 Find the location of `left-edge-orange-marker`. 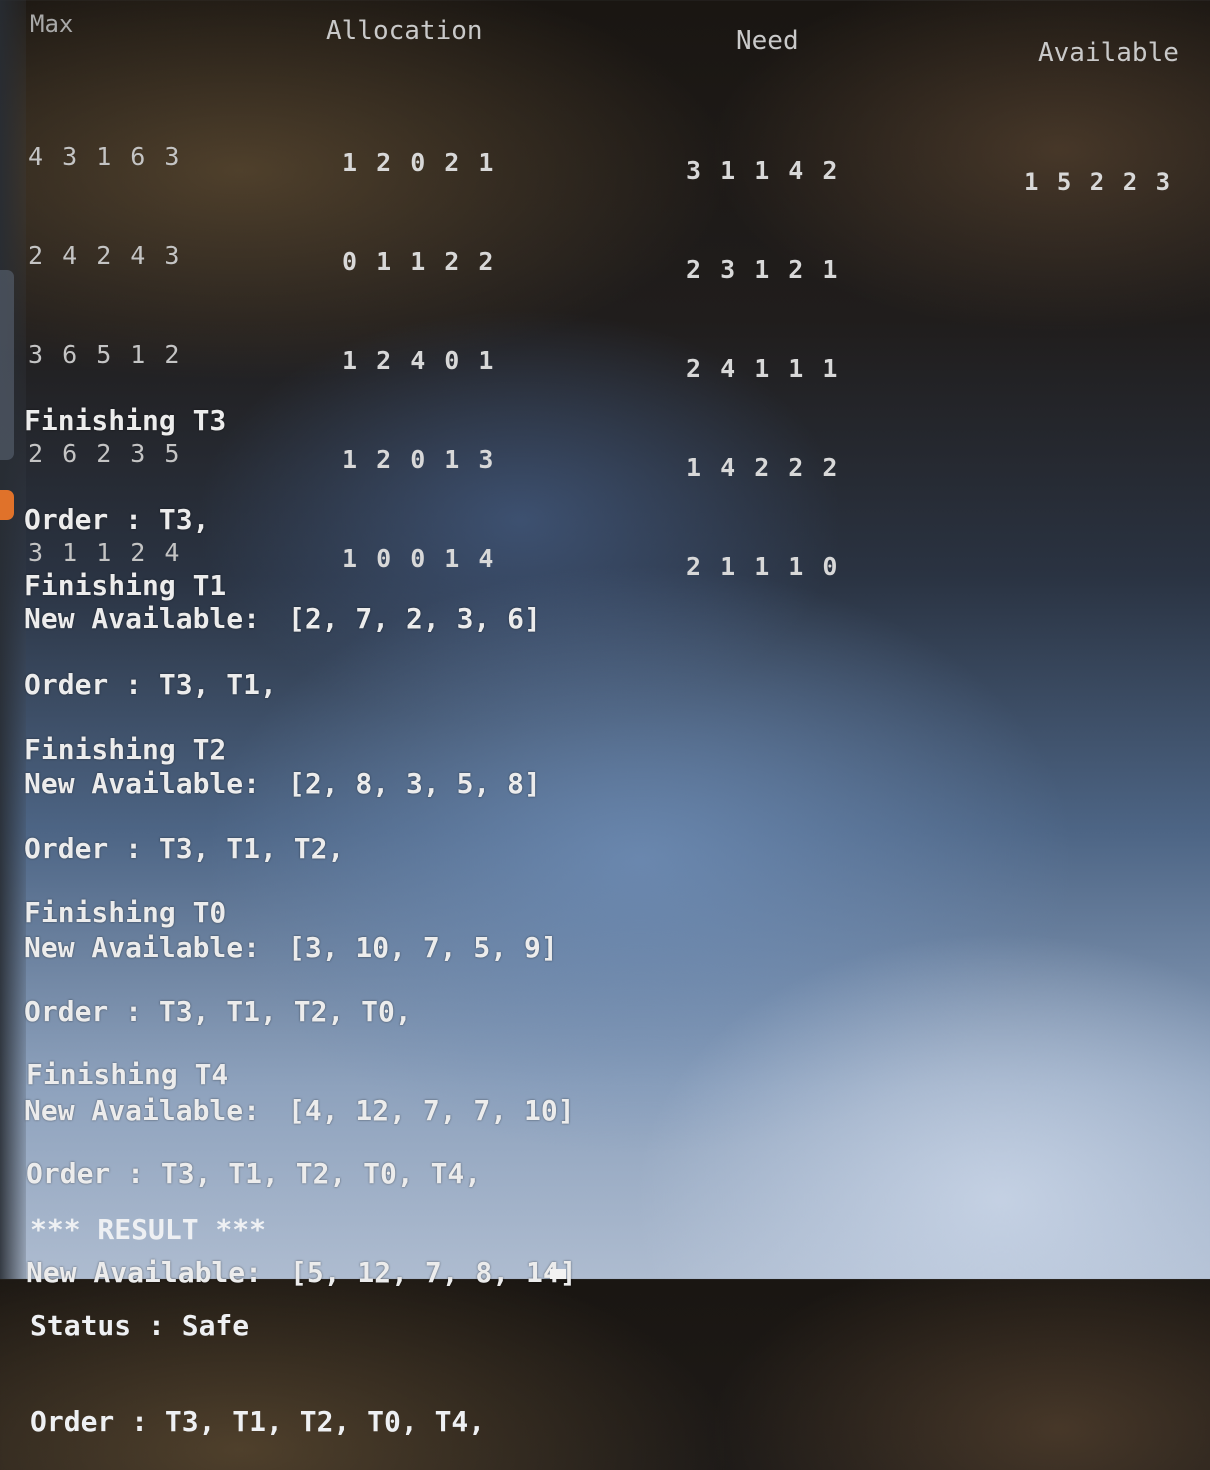

left-edge-orange-marker is located at coordinates (7, 505).